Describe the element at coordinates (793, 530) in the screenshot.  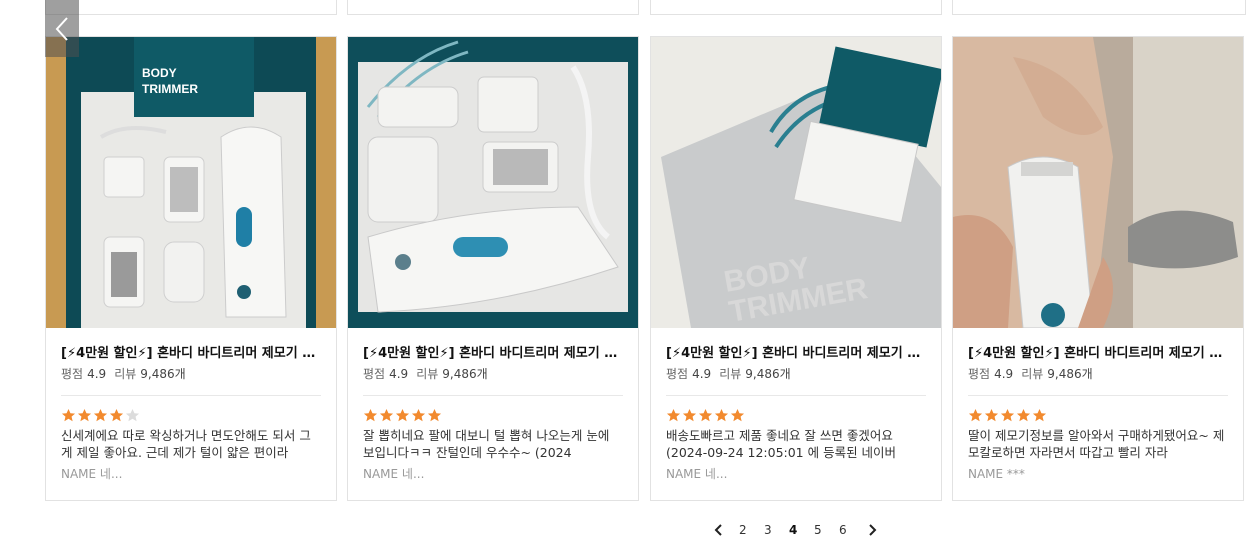
I see `page-4-current: 4` at that location.